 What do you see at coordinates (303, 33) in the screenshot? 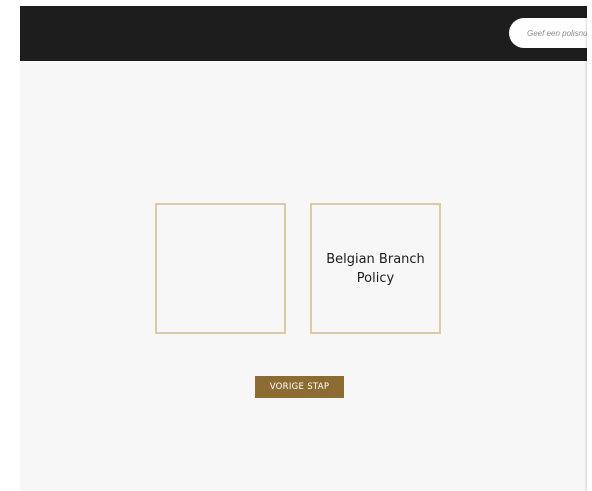
I see `top-navigation-bar` at bounding box center [303, 33].